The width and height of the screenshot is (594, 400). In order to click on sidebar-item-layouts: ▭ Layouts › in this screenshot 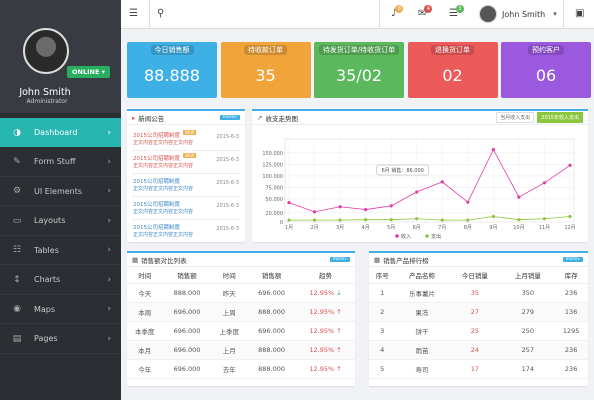, I will do `click(60, 221)`.